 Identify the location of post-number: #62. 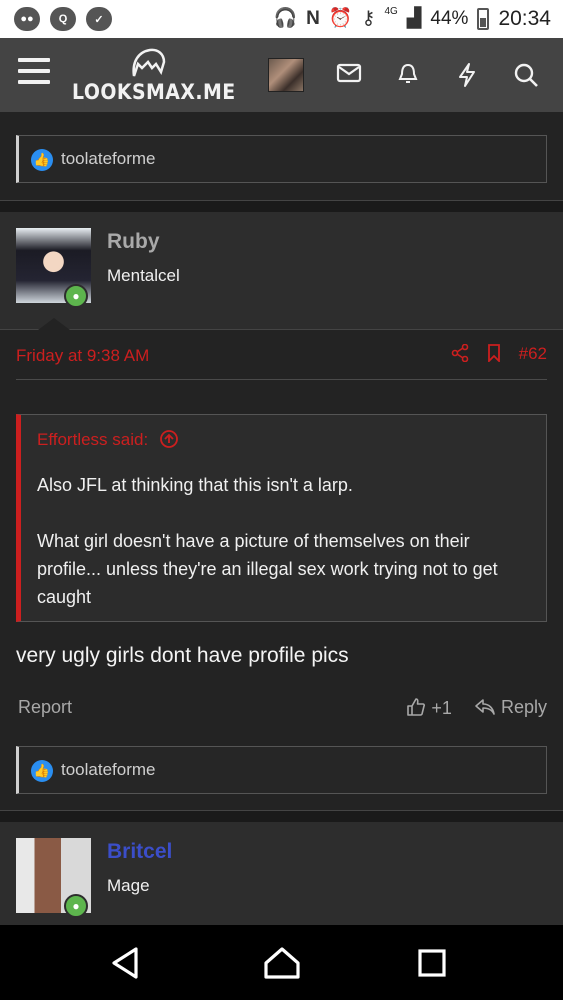
(533, 355).